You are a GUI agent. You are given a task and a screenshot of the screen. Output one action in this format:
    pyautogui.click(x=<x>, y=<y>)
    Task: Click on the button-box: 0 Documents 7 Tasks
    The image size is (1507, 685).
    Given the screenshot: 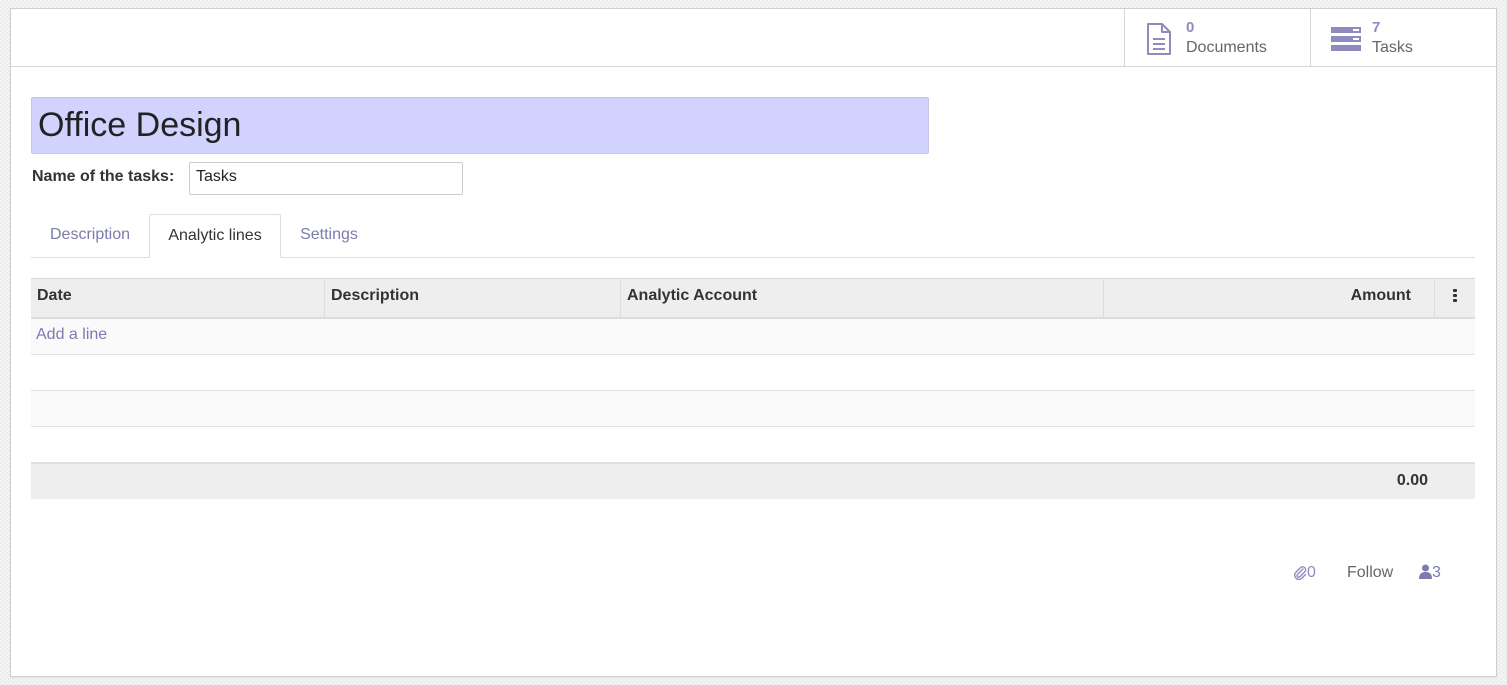 What is the action you would take?
    pyautogui.click(x=753, y=38)
    